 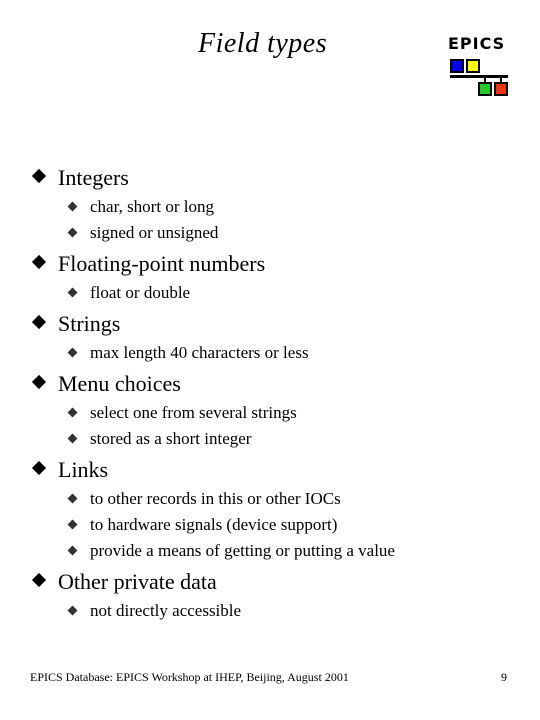 I want to click on sub-bullet-item: float or double, so click(x=277, y=293).